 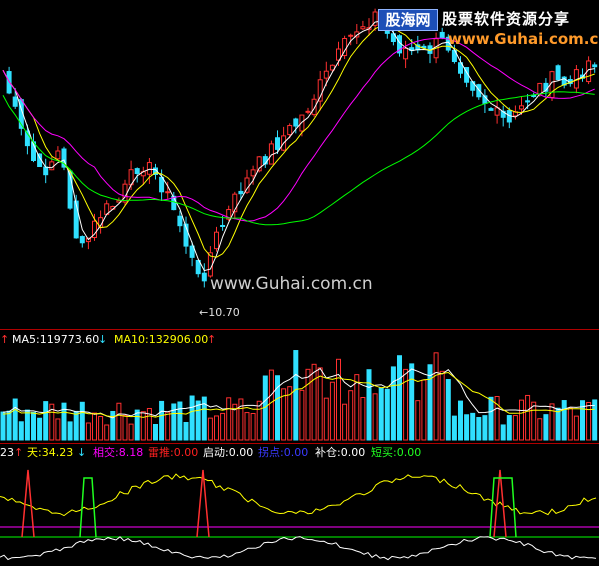 I want to click on volume-up-arrow-icon: ↑, so click(x=5, y=339).